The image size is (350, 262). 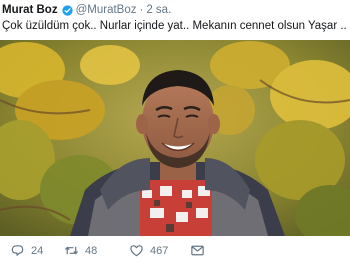 I want to click on direct-message-button, so click(x=200, y=250).